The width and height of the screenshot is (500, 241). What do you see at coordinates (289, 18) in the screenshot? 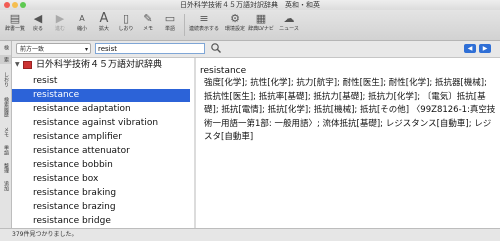
I see `news-icon: ☁` at bounding box center [289, 18].